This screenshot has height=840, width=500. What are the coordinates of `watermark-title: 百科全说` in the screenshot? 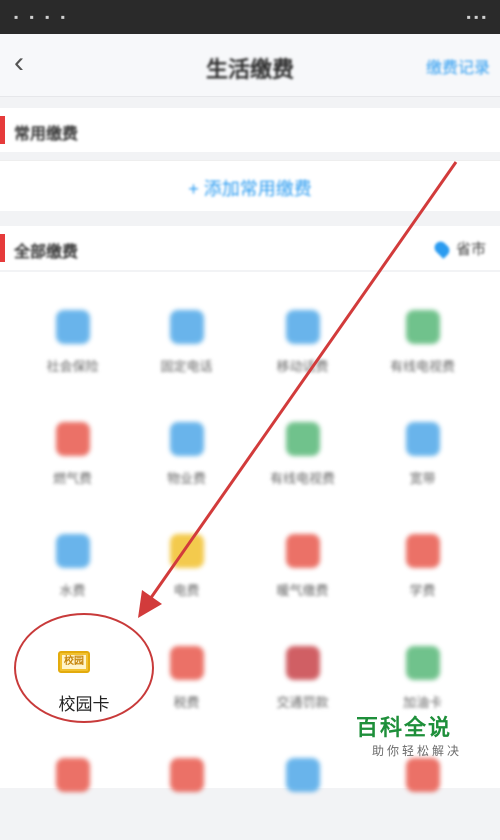 It's located at (404, 727).